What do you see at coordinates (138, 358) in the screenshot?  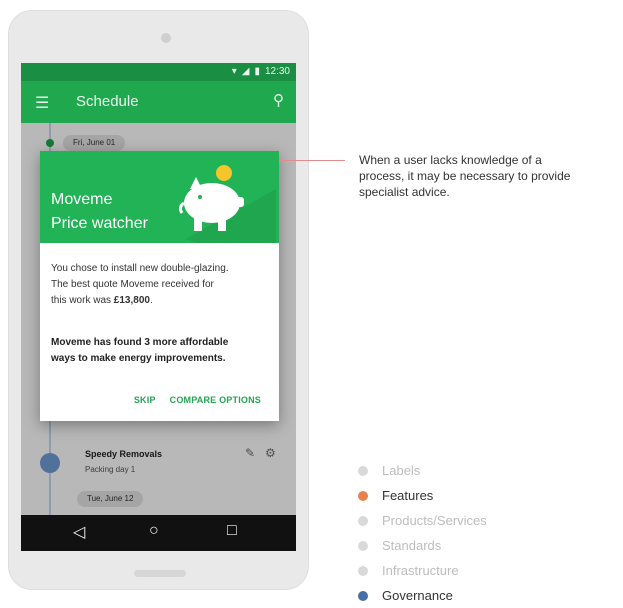 I see `dialog-highlight-line: ways to make energy improvements.` at bounding box center [138, 358].